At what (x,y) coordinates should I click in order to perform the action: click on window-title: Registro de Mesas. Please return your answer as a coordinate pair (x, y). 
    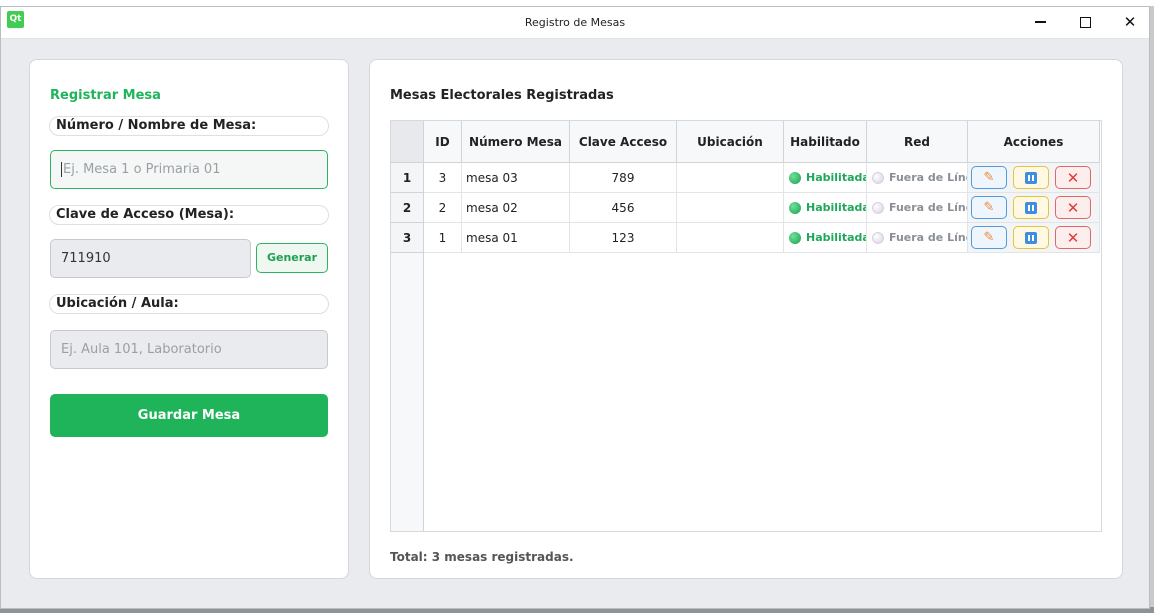
    Looking at the image, I should click on (575, 22).